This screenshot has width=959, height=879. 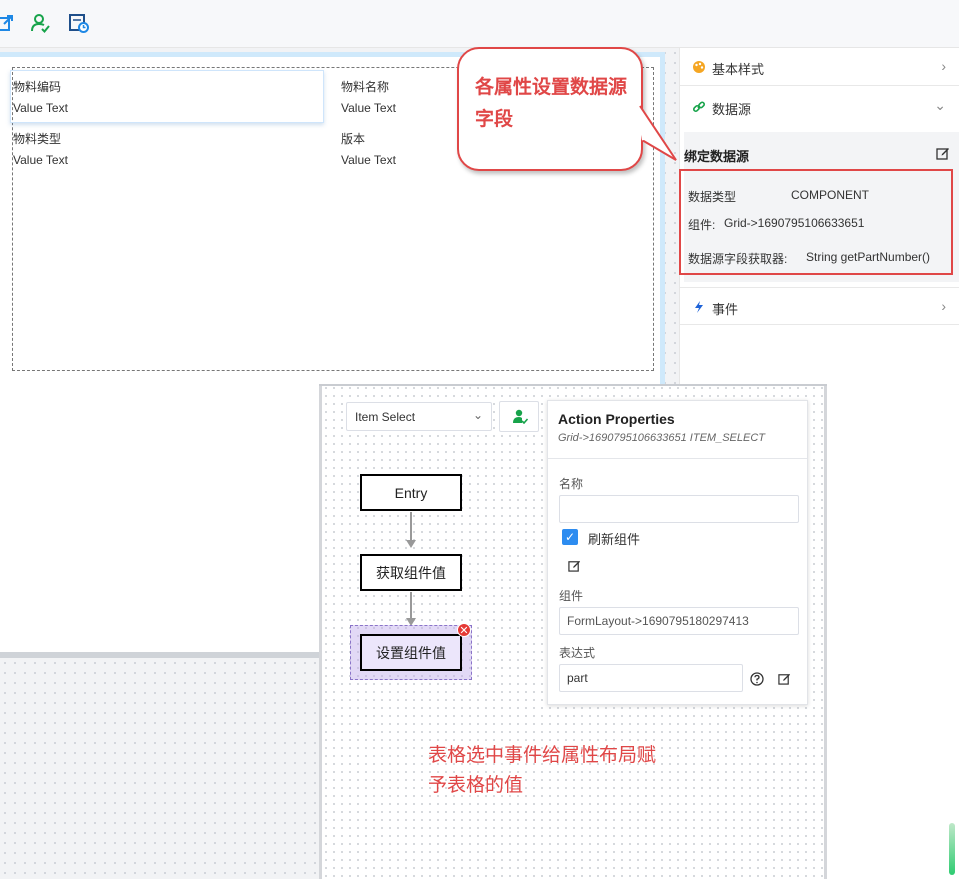 What do you see at coordinates (368, 108) in the screenshot?
I see `field-value-part-name: Value Text` at bounding box center [368, 108].